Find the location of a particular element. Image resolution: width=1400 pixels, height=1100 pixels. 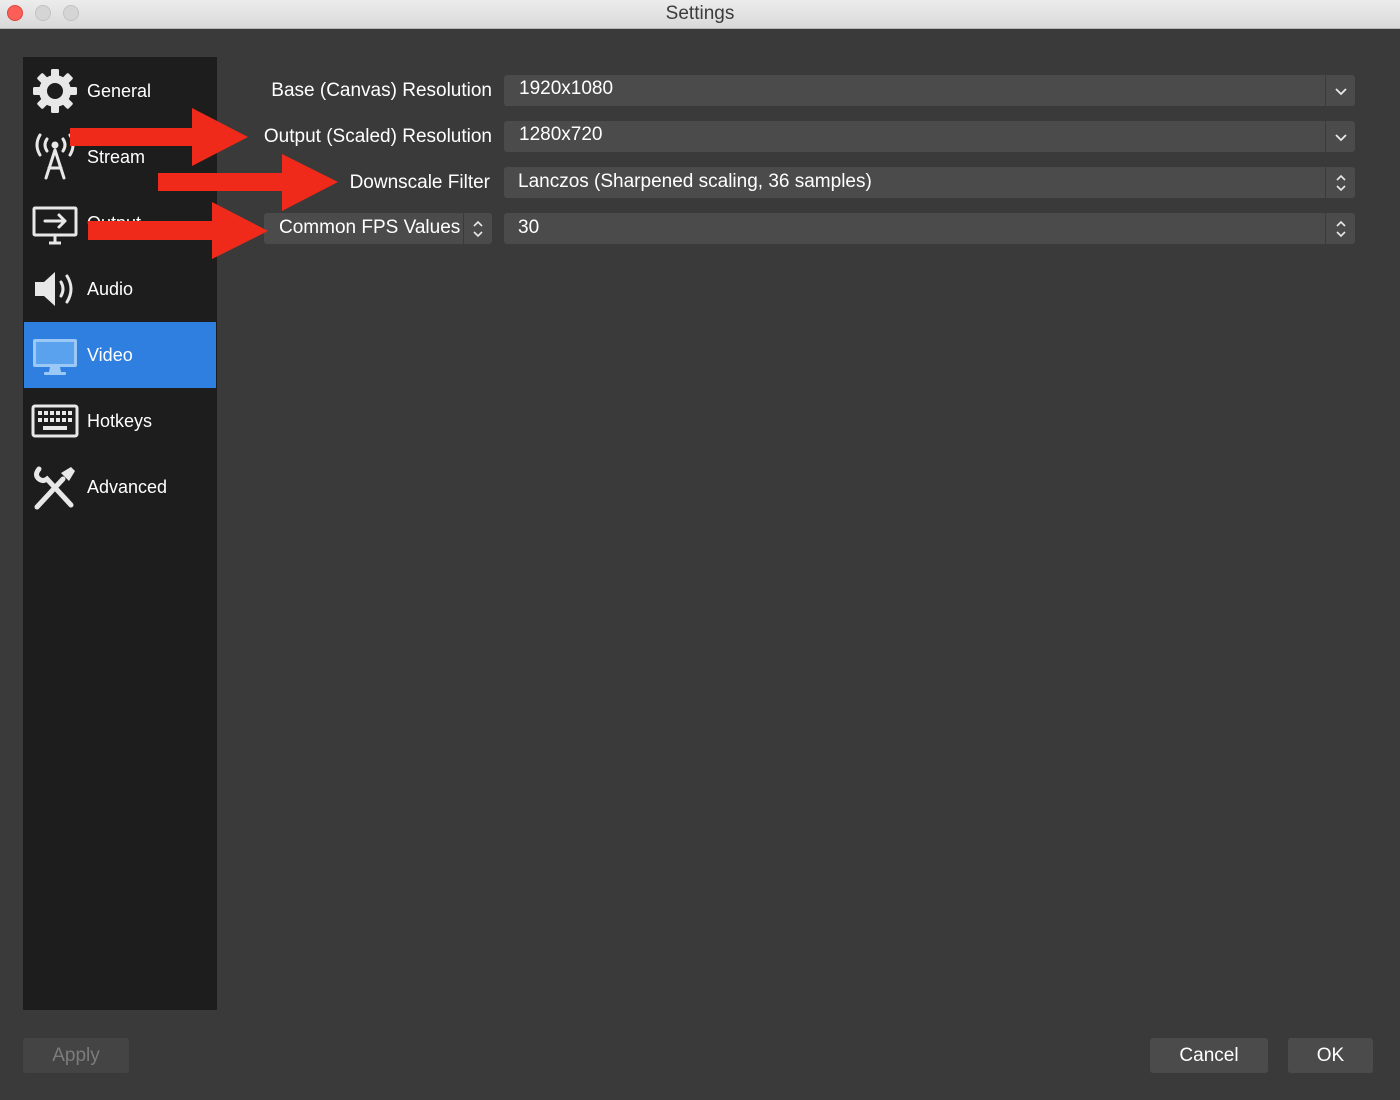

fps-value: 30 is located at coordinates (529, 227).